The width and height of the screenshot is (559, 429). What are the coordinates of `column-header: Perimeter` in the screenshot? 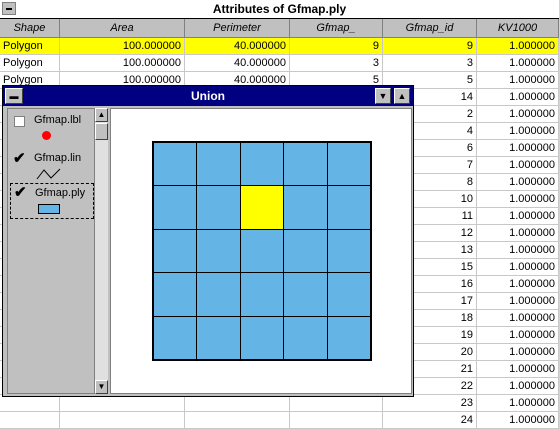 It's located at (237, 28).